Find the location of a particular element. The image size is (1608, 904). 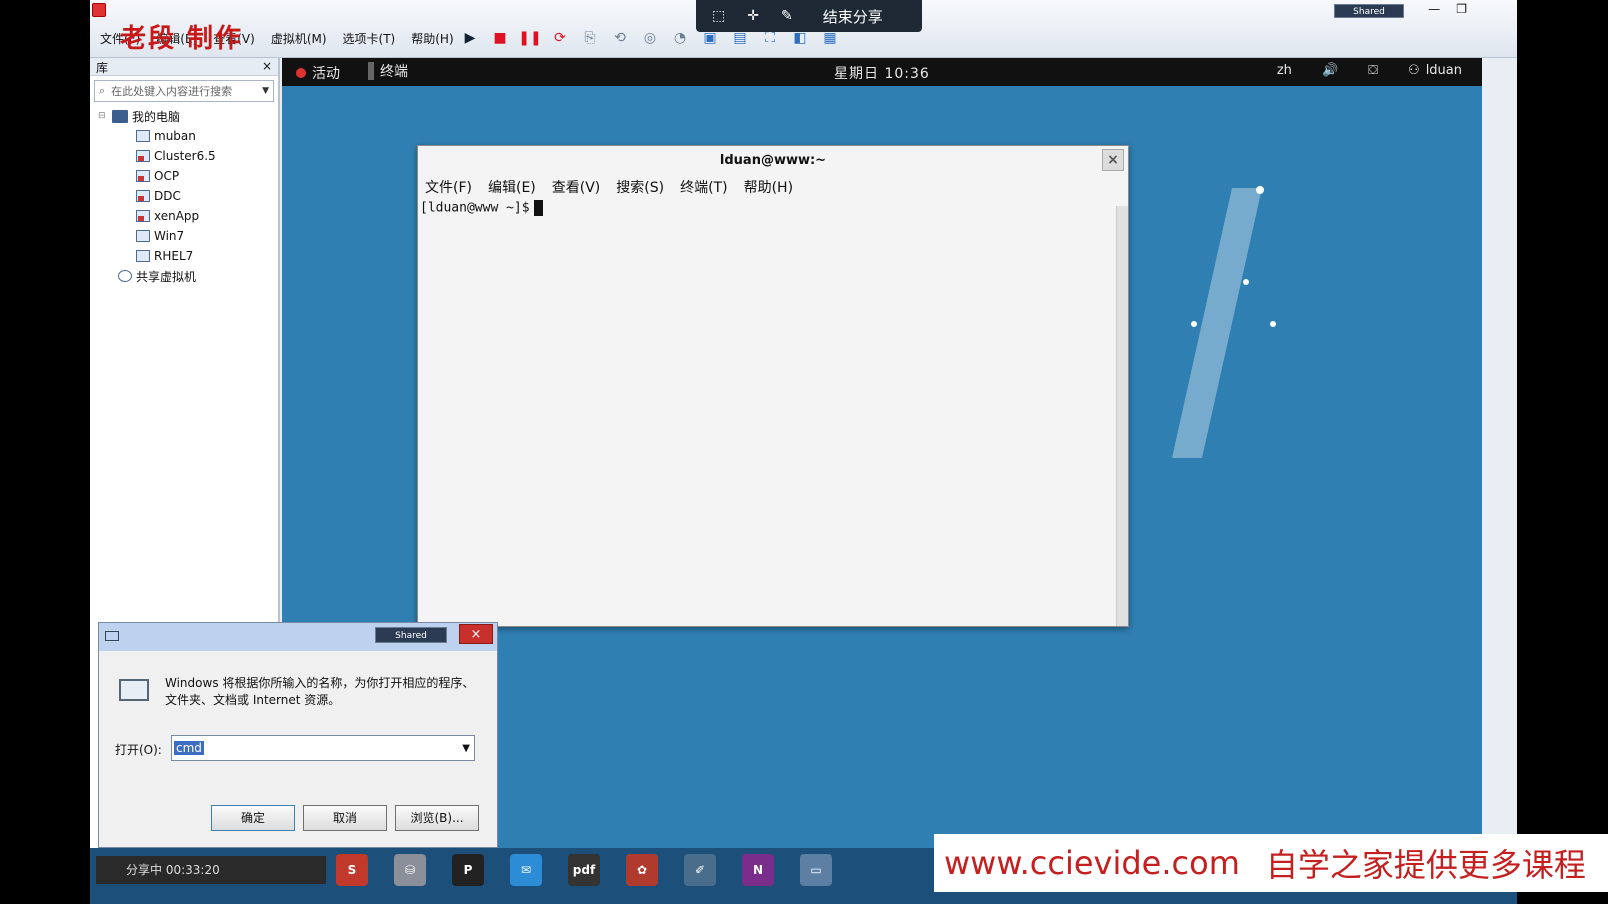

run-titlebar: Shared × is located at coordinates (298, 637).